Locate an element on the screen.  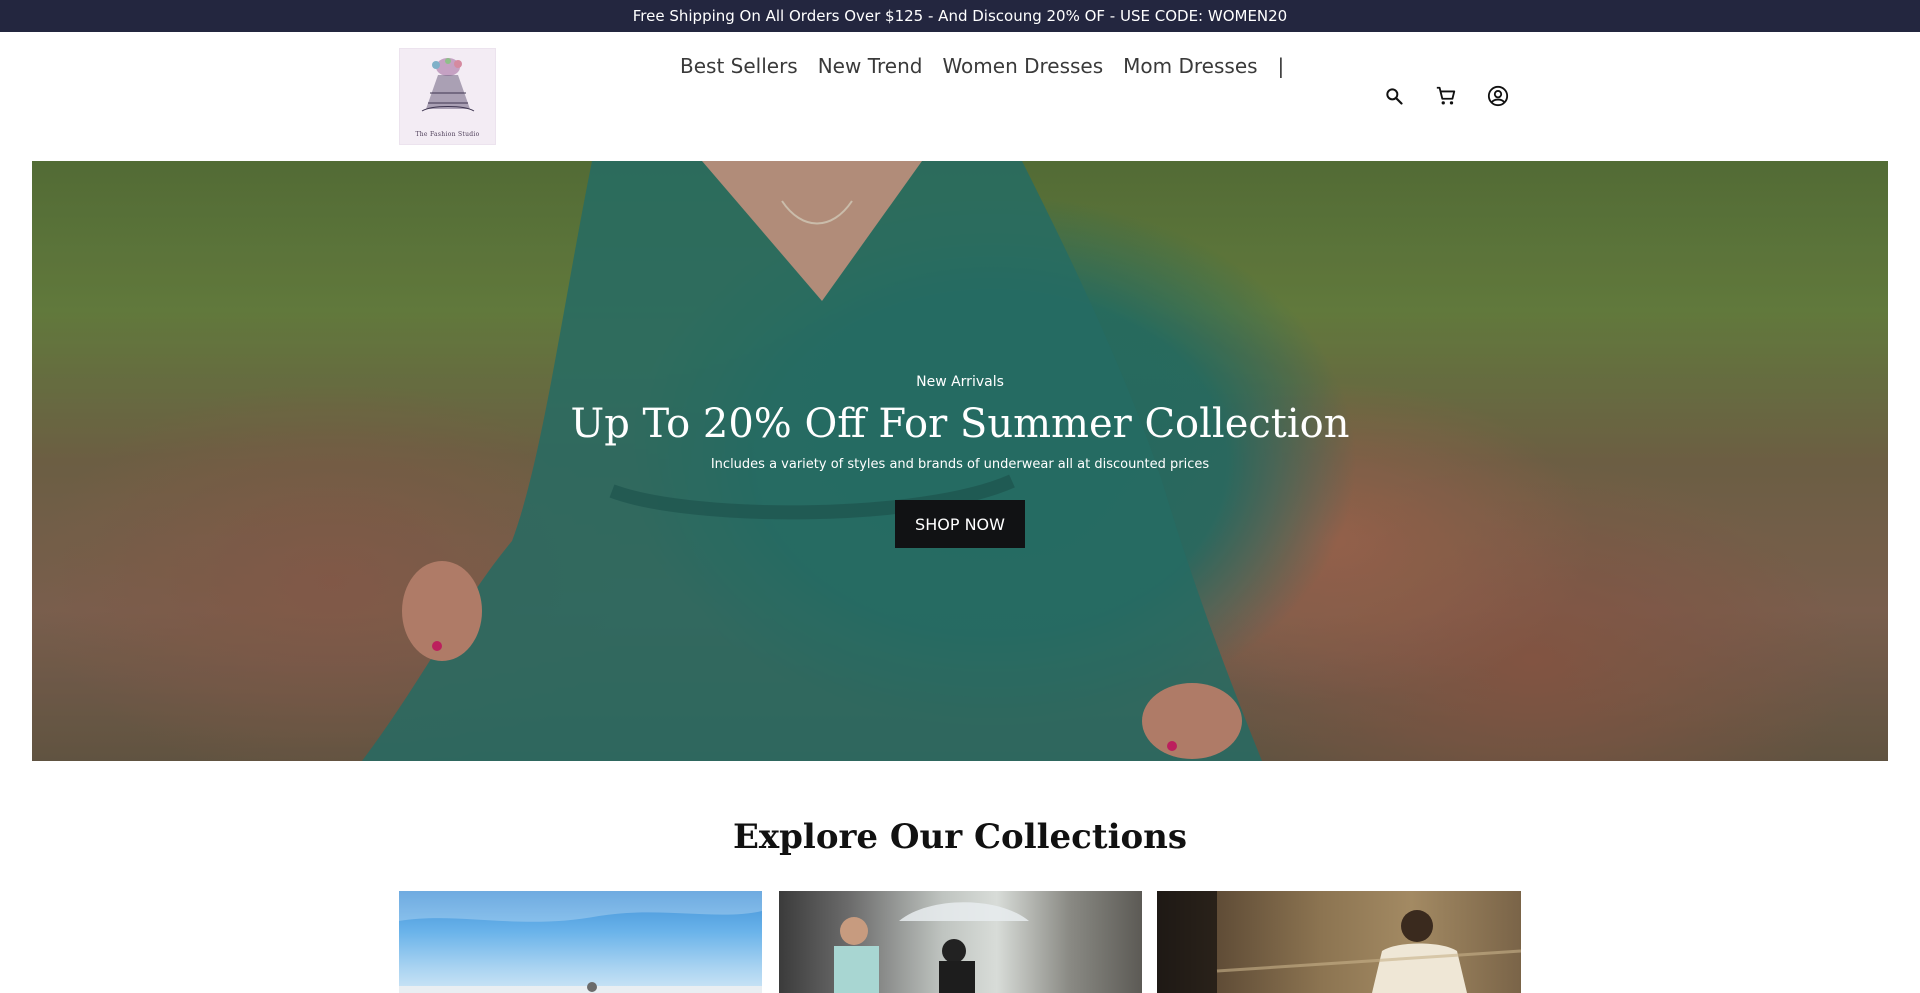
search-icon is located at coordinates (1394, 96).